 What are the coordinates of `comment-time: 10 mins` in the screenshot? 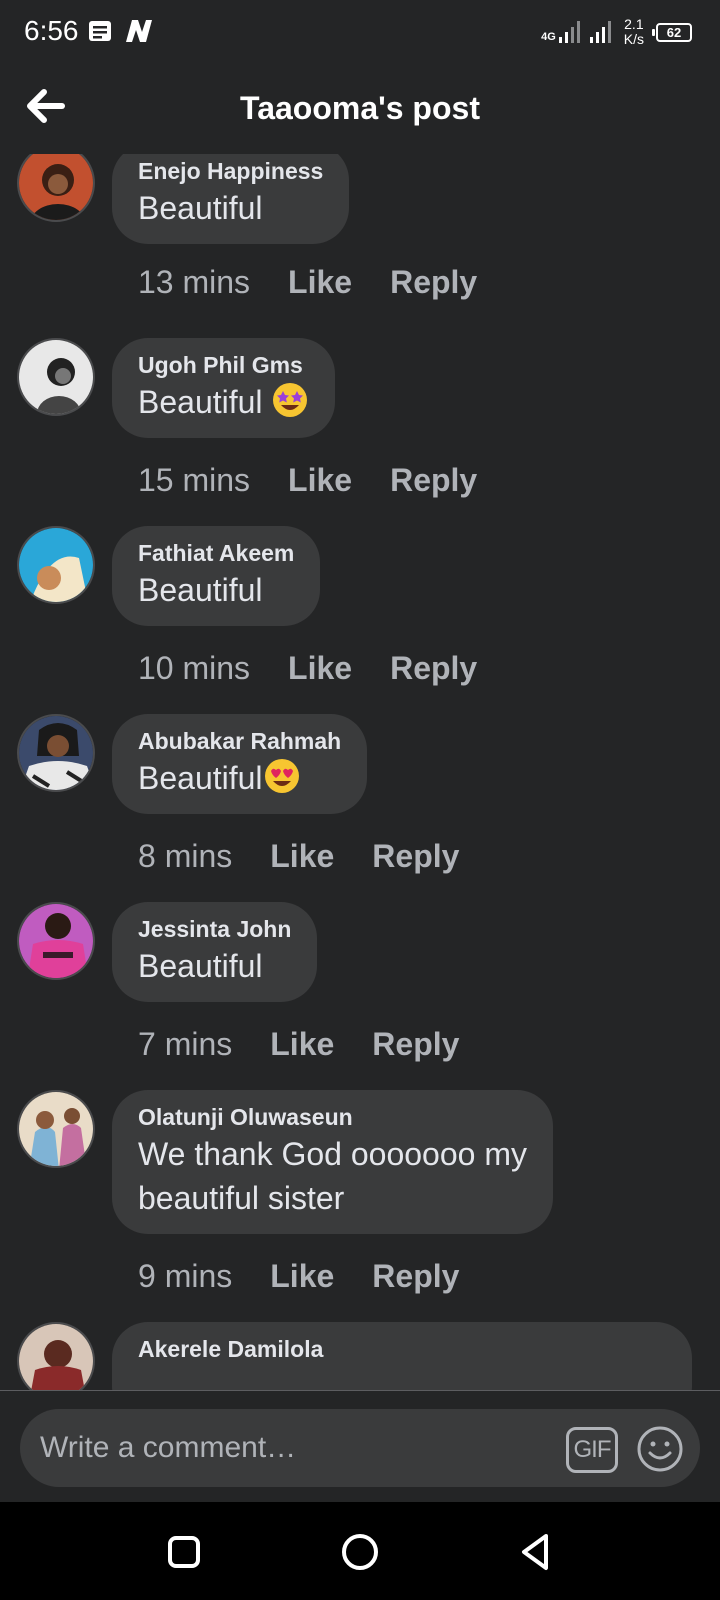 It's located at (194, 668).